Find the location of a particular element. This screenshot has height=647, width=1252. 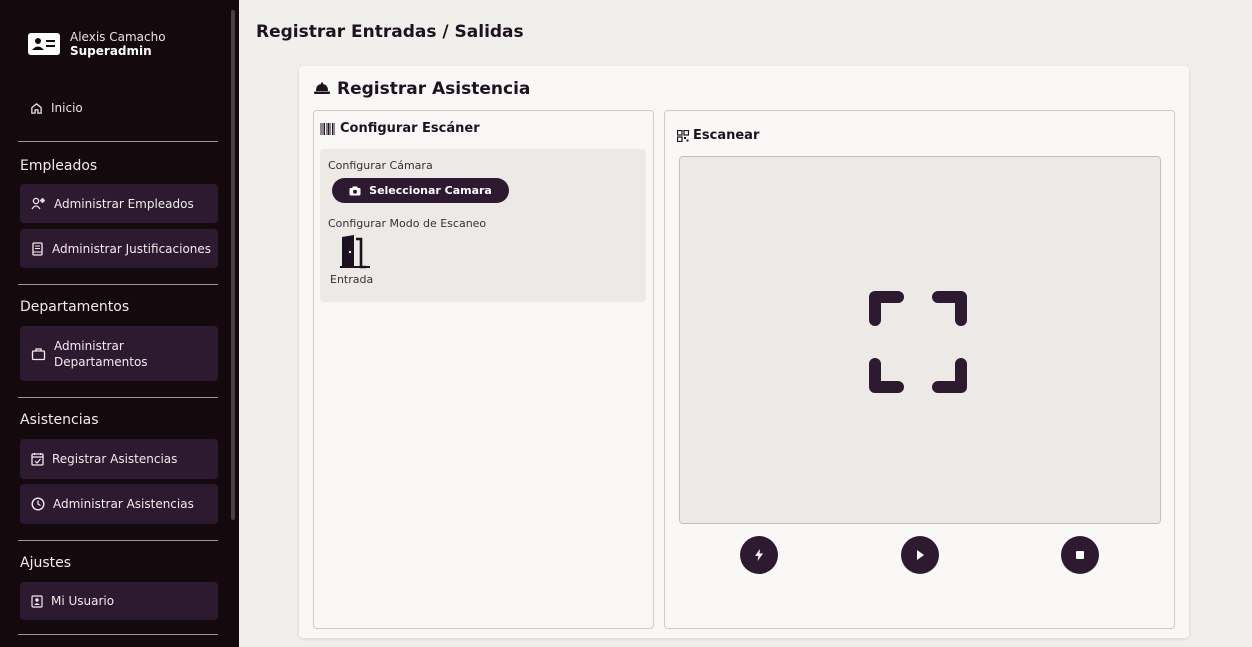

sidebar-item-administrar-departamentos: Administrar Departamentos is located at coordinates (119, 353).